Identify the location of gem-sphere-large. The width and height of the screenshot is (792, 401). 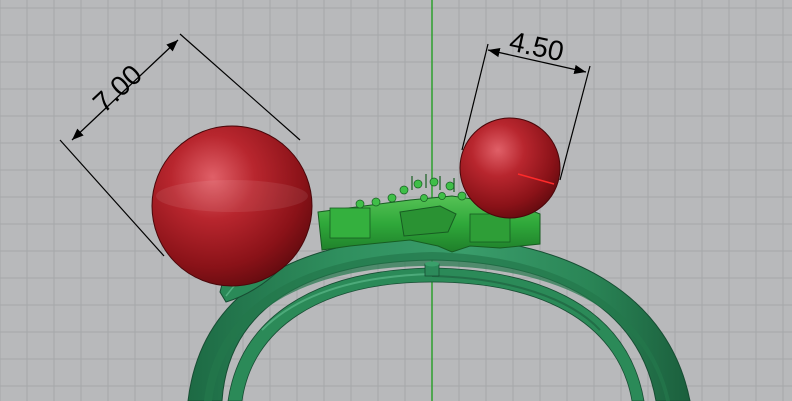
(232, 206).